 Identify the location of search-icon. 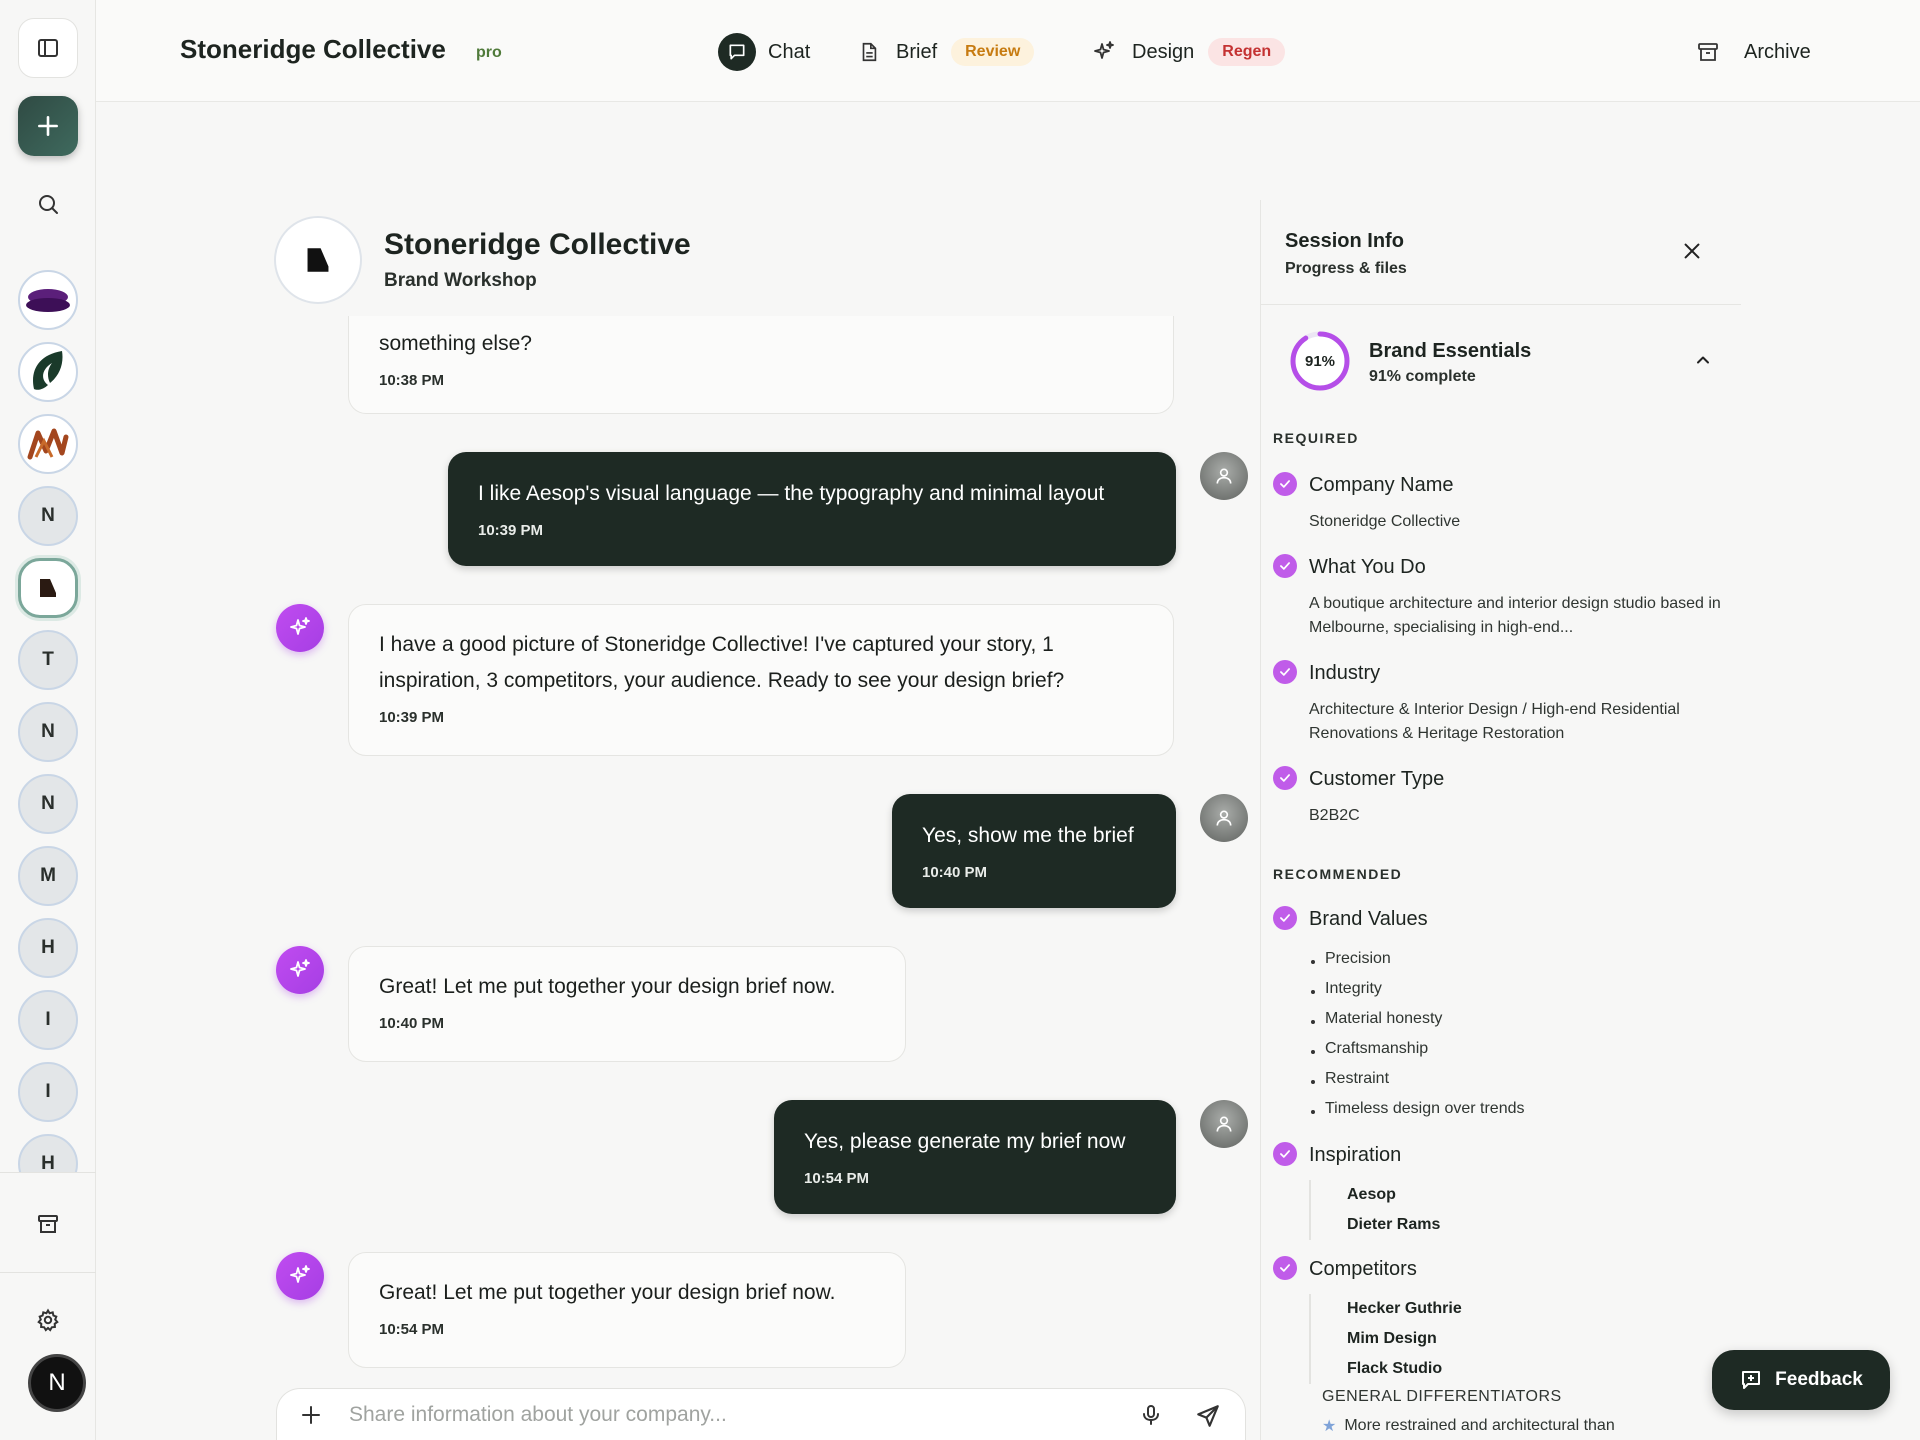
(48, 204).